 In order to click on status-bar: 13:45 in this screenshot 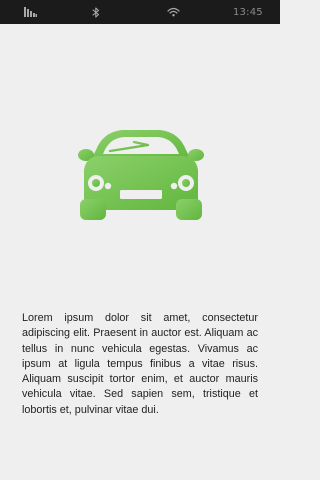, I will do `click(140, 12)`.